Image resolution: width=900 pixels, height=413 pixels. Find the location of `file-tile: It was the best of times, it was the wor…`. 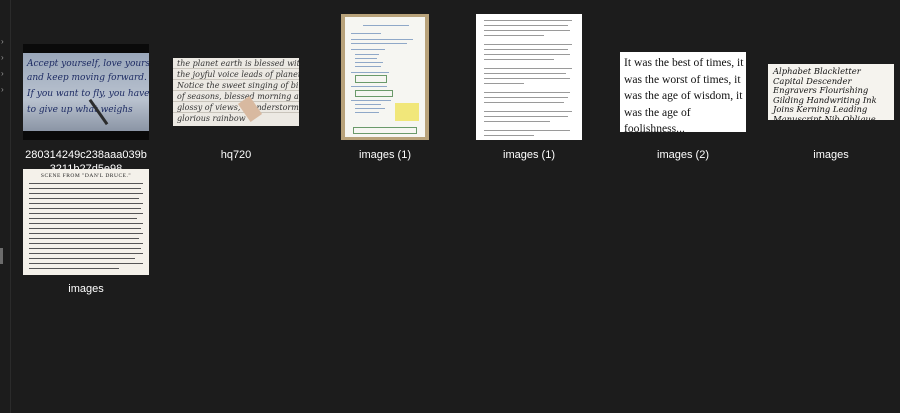

file-tile: It was the best of times, it was the wor… is located at coordinates (683, 102).